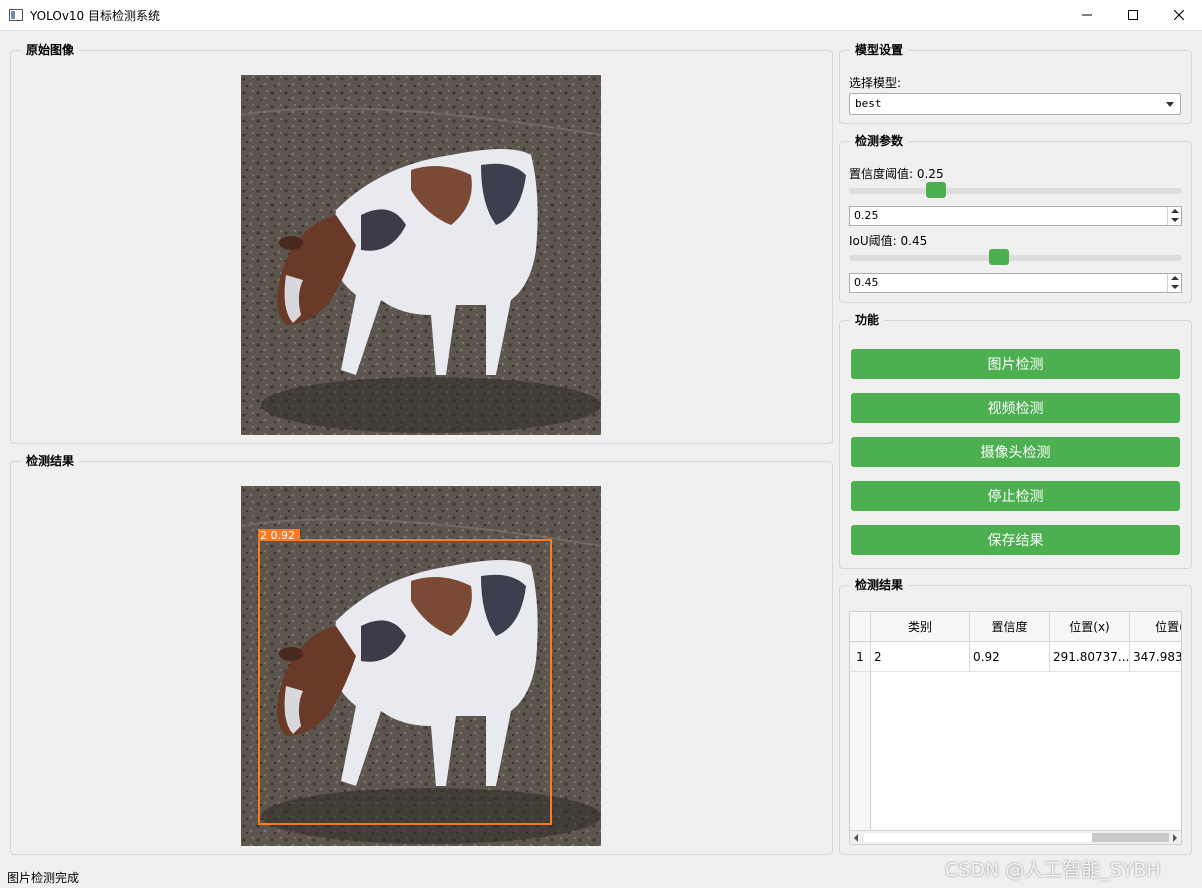 This screenshot has height=888, width=1202. I want to click on minimize-icon, so click(1087, 15).